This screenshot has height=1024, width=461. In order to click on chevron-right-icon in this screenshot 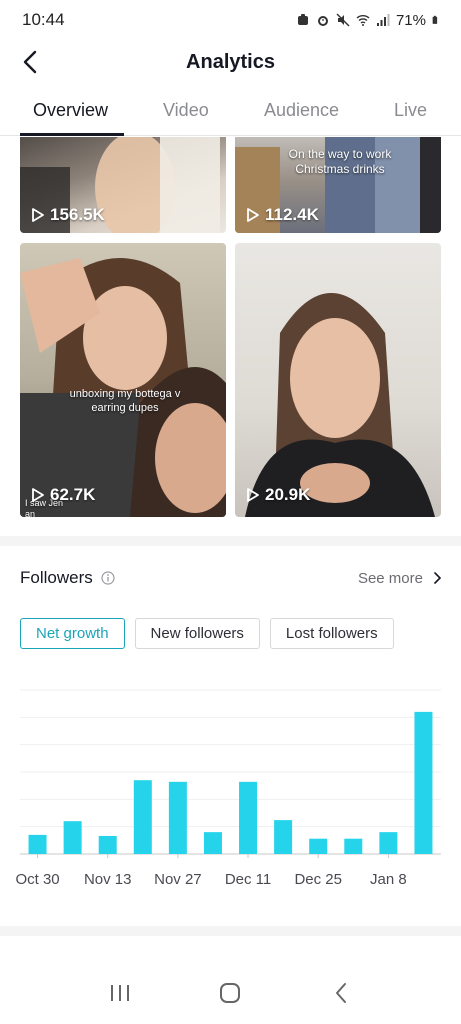, I will do `click(437, 578)`.